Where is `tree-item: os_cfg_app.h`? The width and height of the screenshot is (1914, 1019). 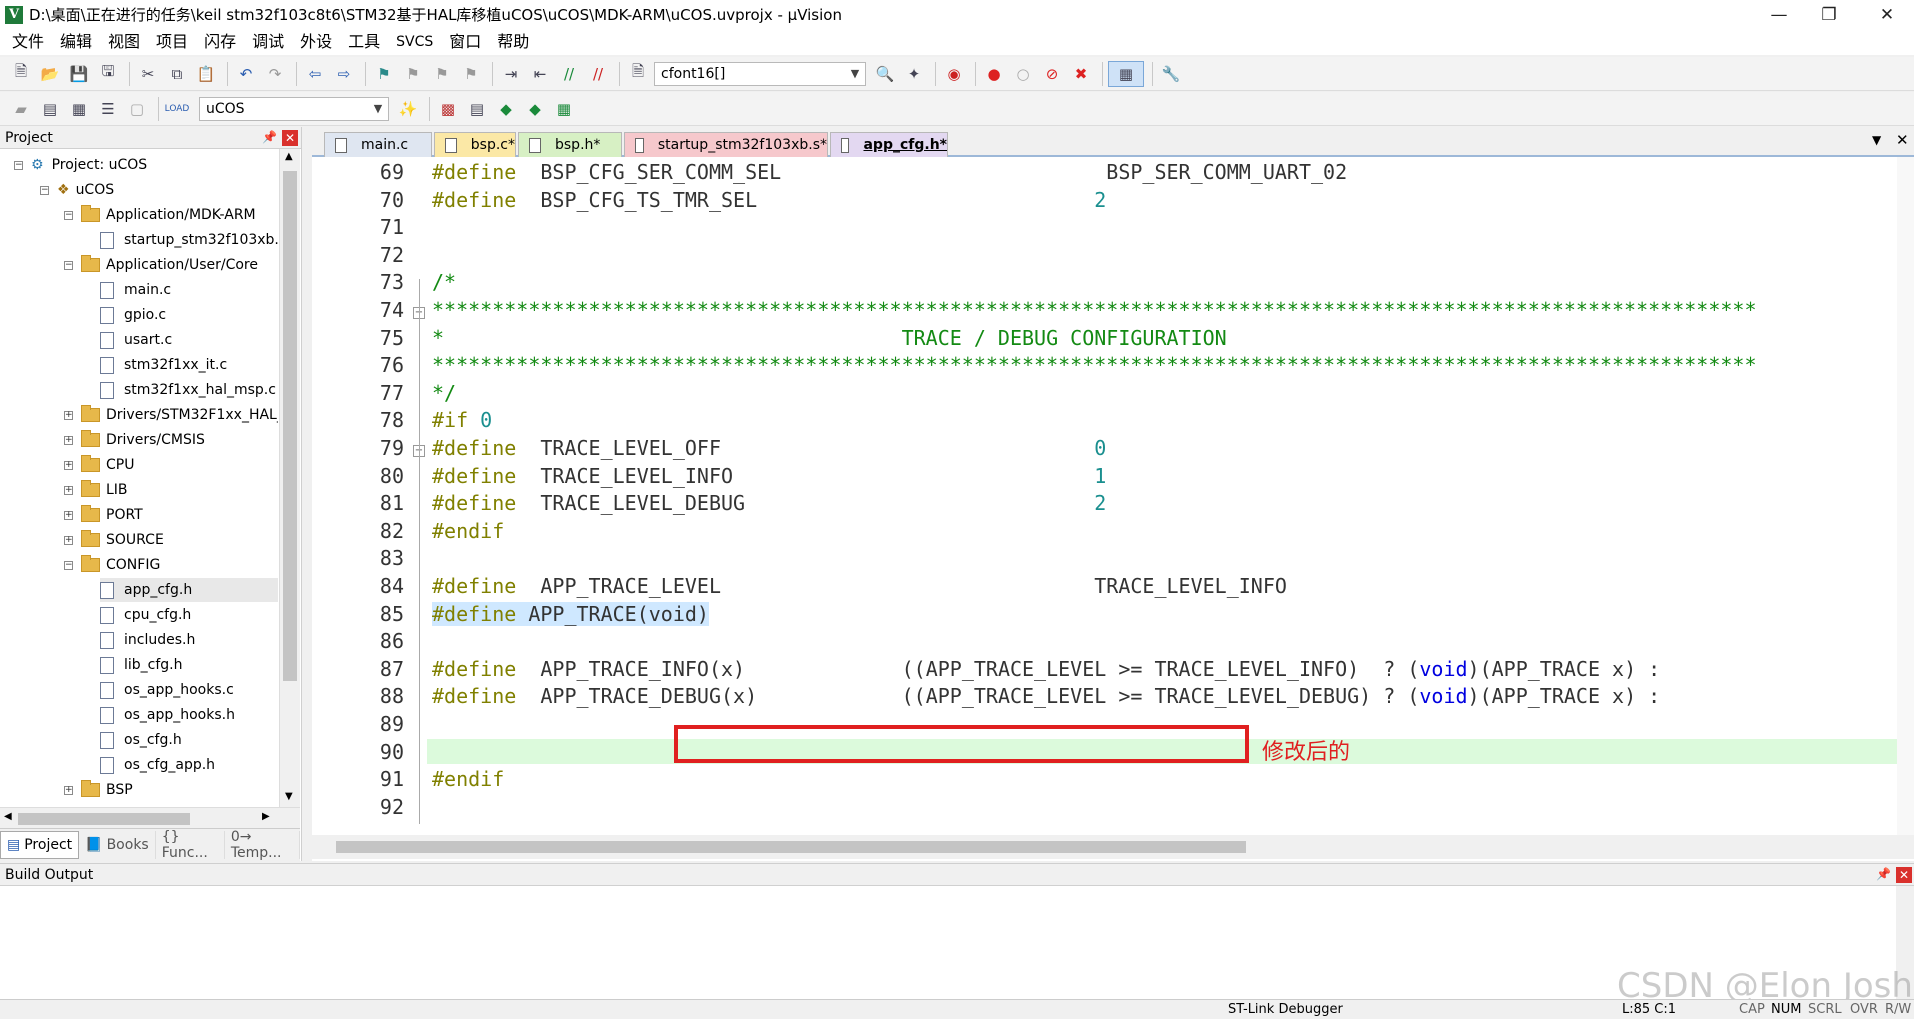
tree-item: os_cfg_app.h is located at coordinates (157, 765).